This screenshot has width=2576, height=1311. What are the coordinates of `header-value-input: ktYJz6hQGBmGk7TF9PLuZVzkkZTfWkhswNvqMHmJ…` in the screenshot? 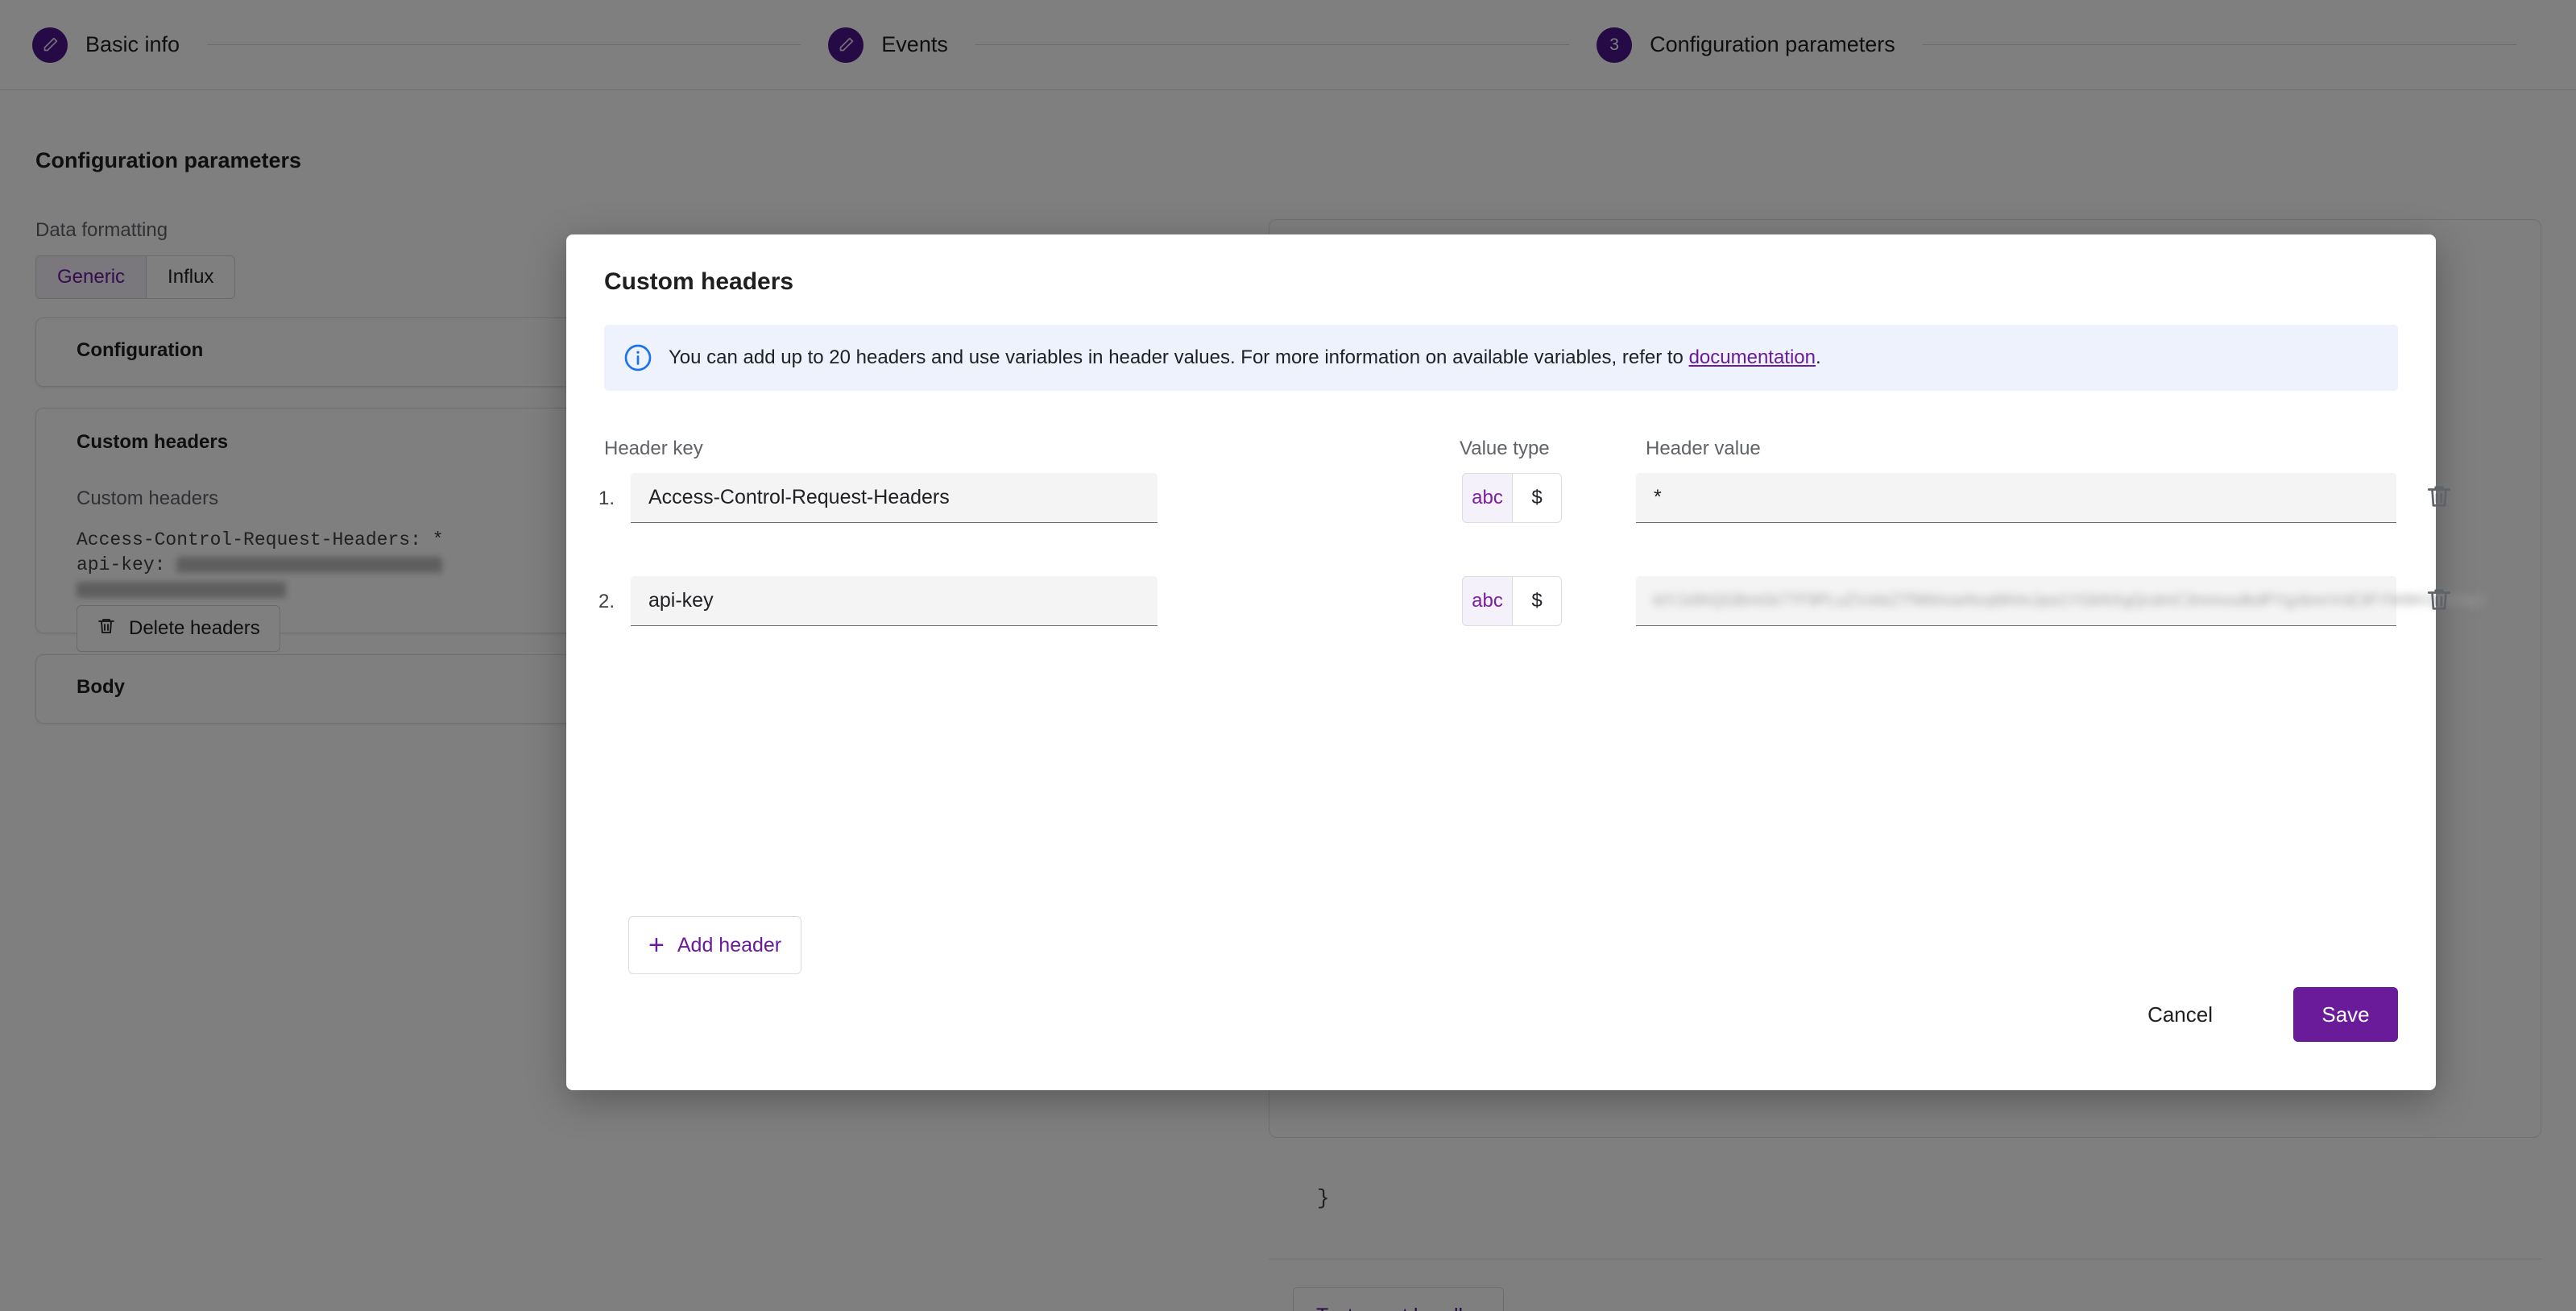 It's located at (2060, 601).